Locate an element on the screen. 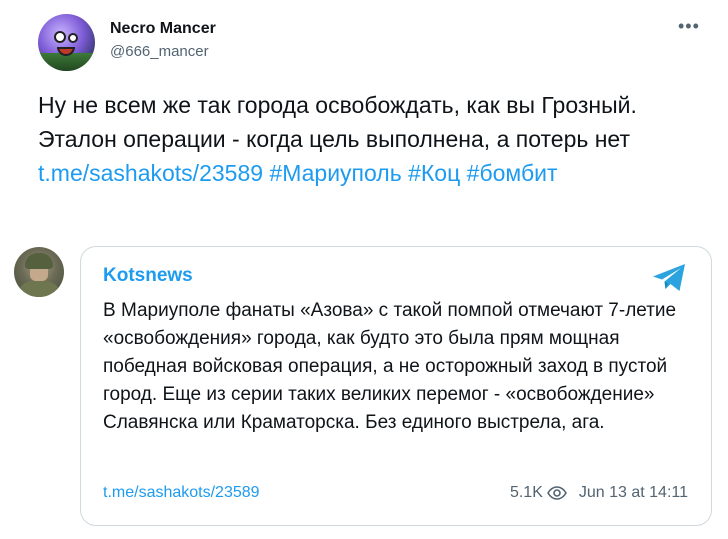 This screenshot has height=539, width=728. timestamp: Jun 13 at 14:11 is located at coordinates (633, 492).